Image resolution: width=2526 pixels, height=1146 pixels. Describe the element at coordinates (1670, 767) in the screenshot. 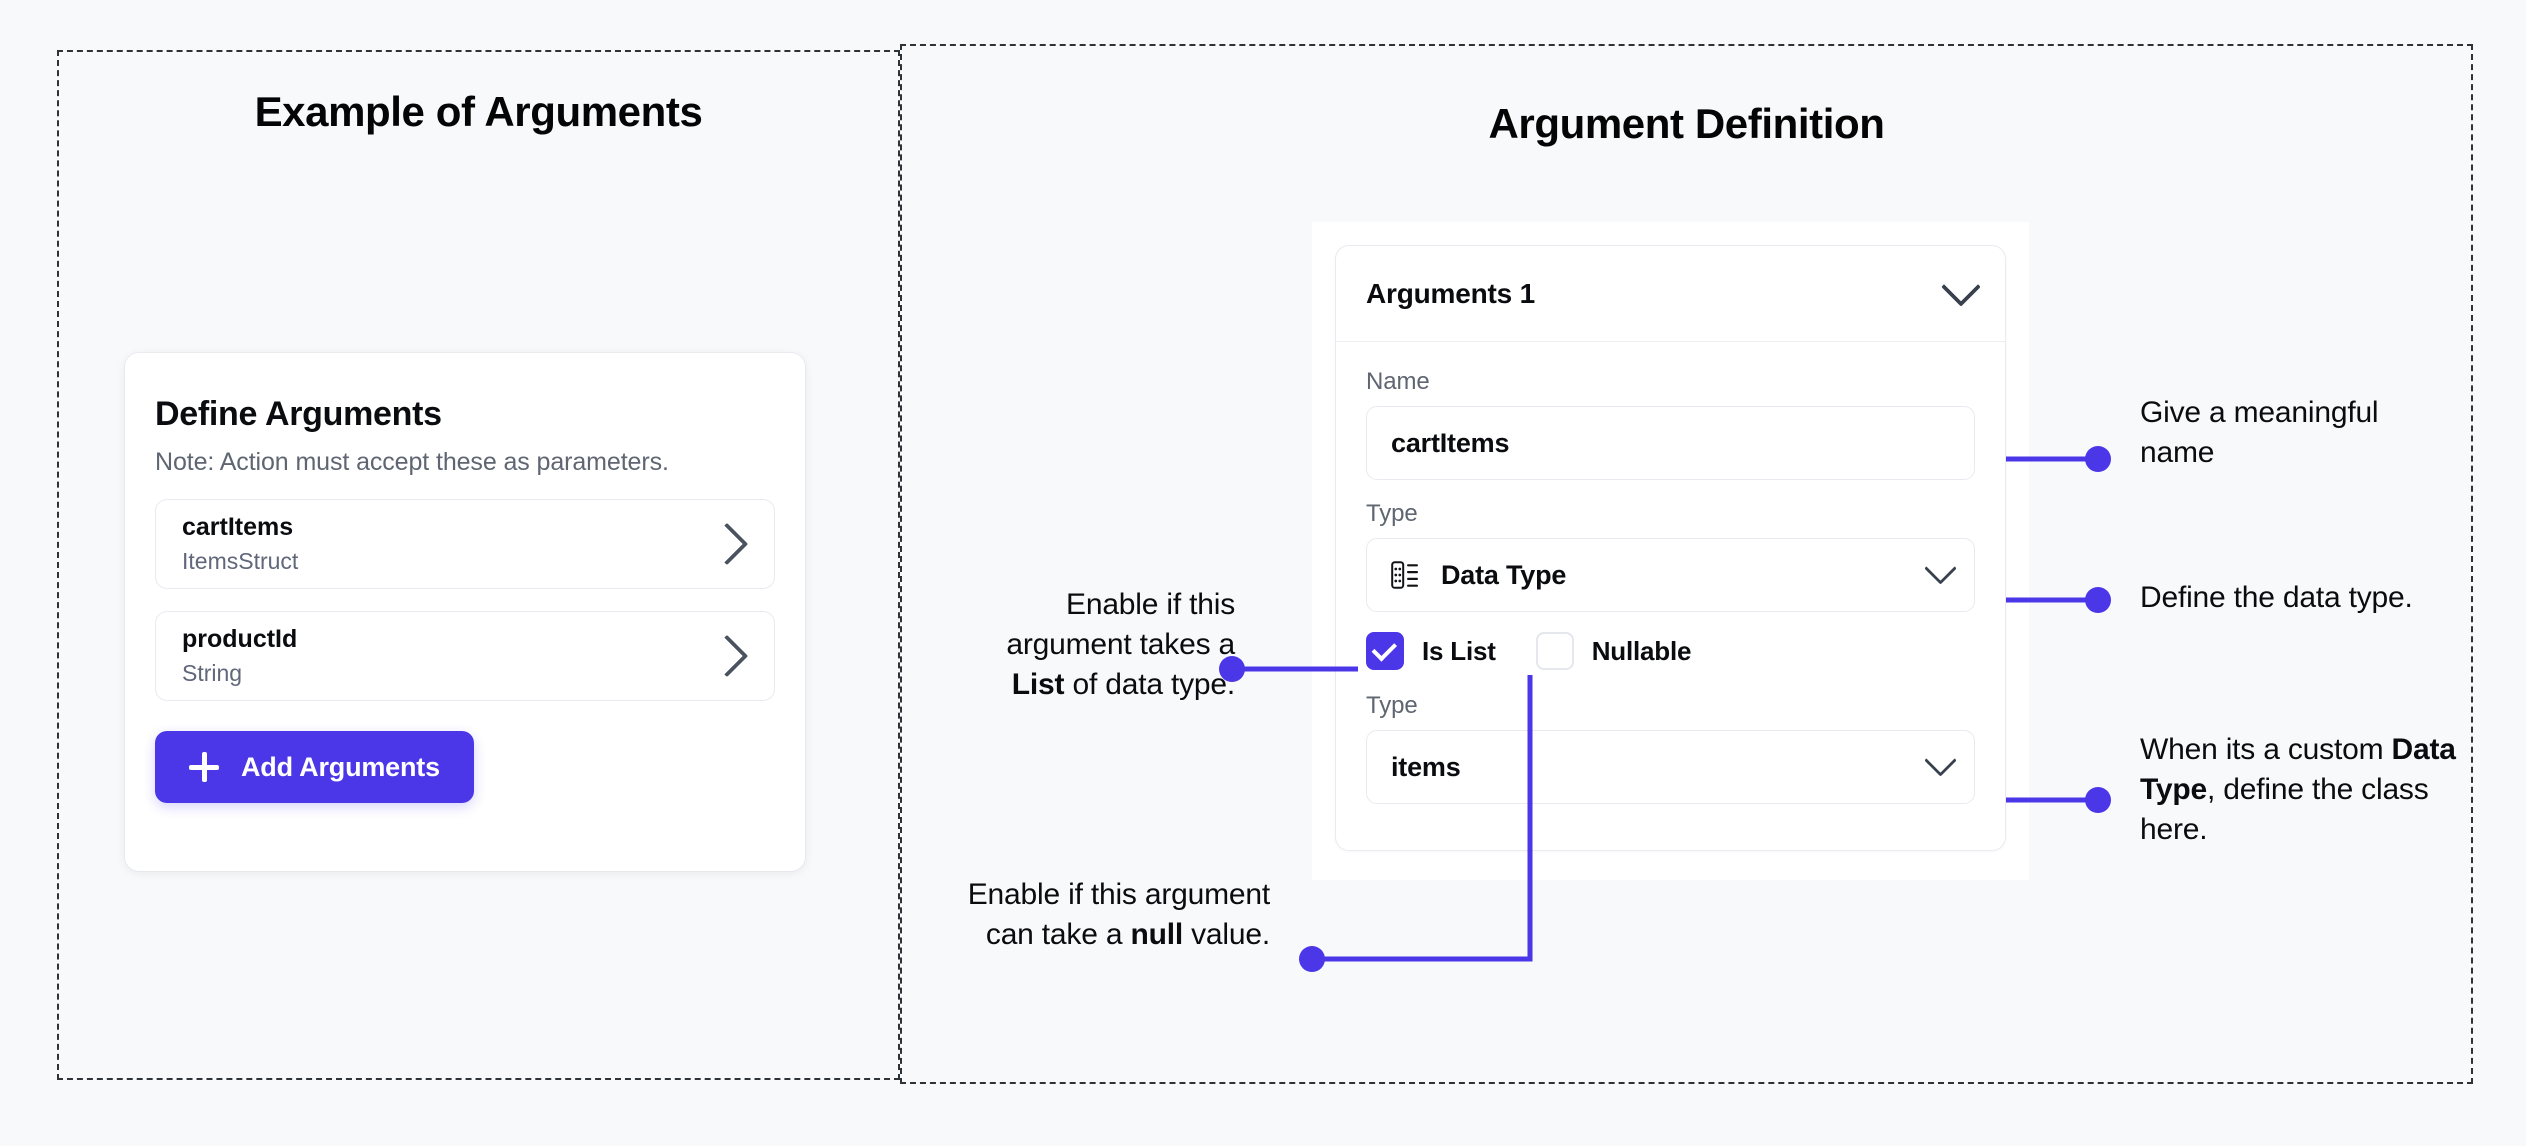

I see `subtype-select: items` at that location.